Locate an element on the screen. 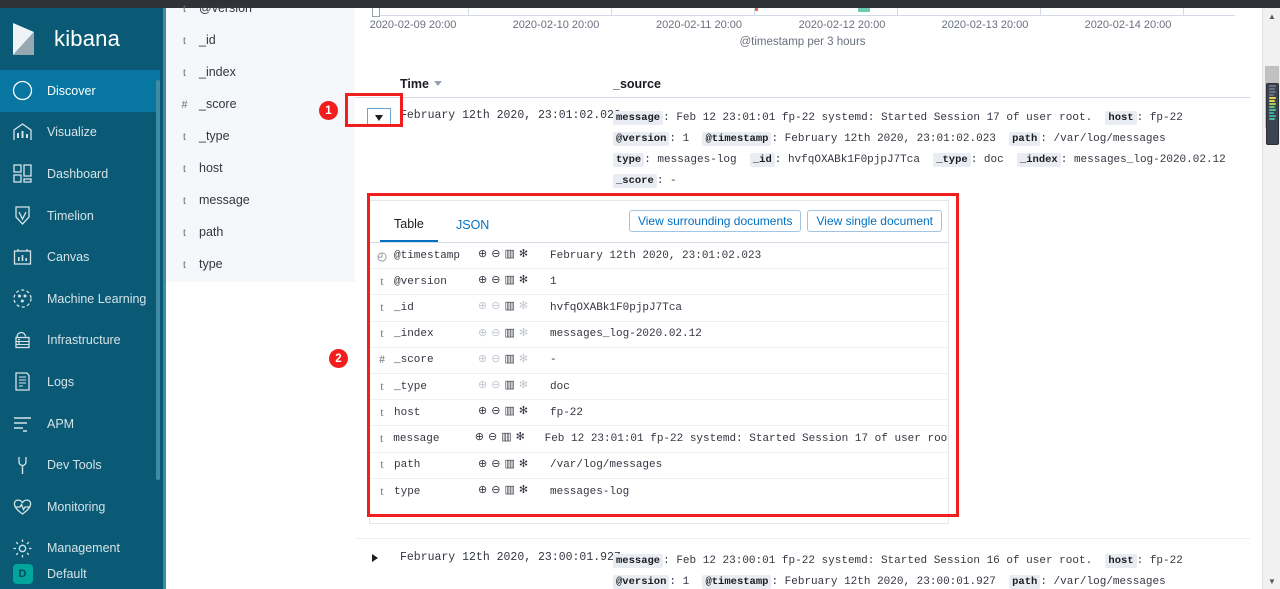  view-single-document-button: View single document is located at coordinates (874, 221).